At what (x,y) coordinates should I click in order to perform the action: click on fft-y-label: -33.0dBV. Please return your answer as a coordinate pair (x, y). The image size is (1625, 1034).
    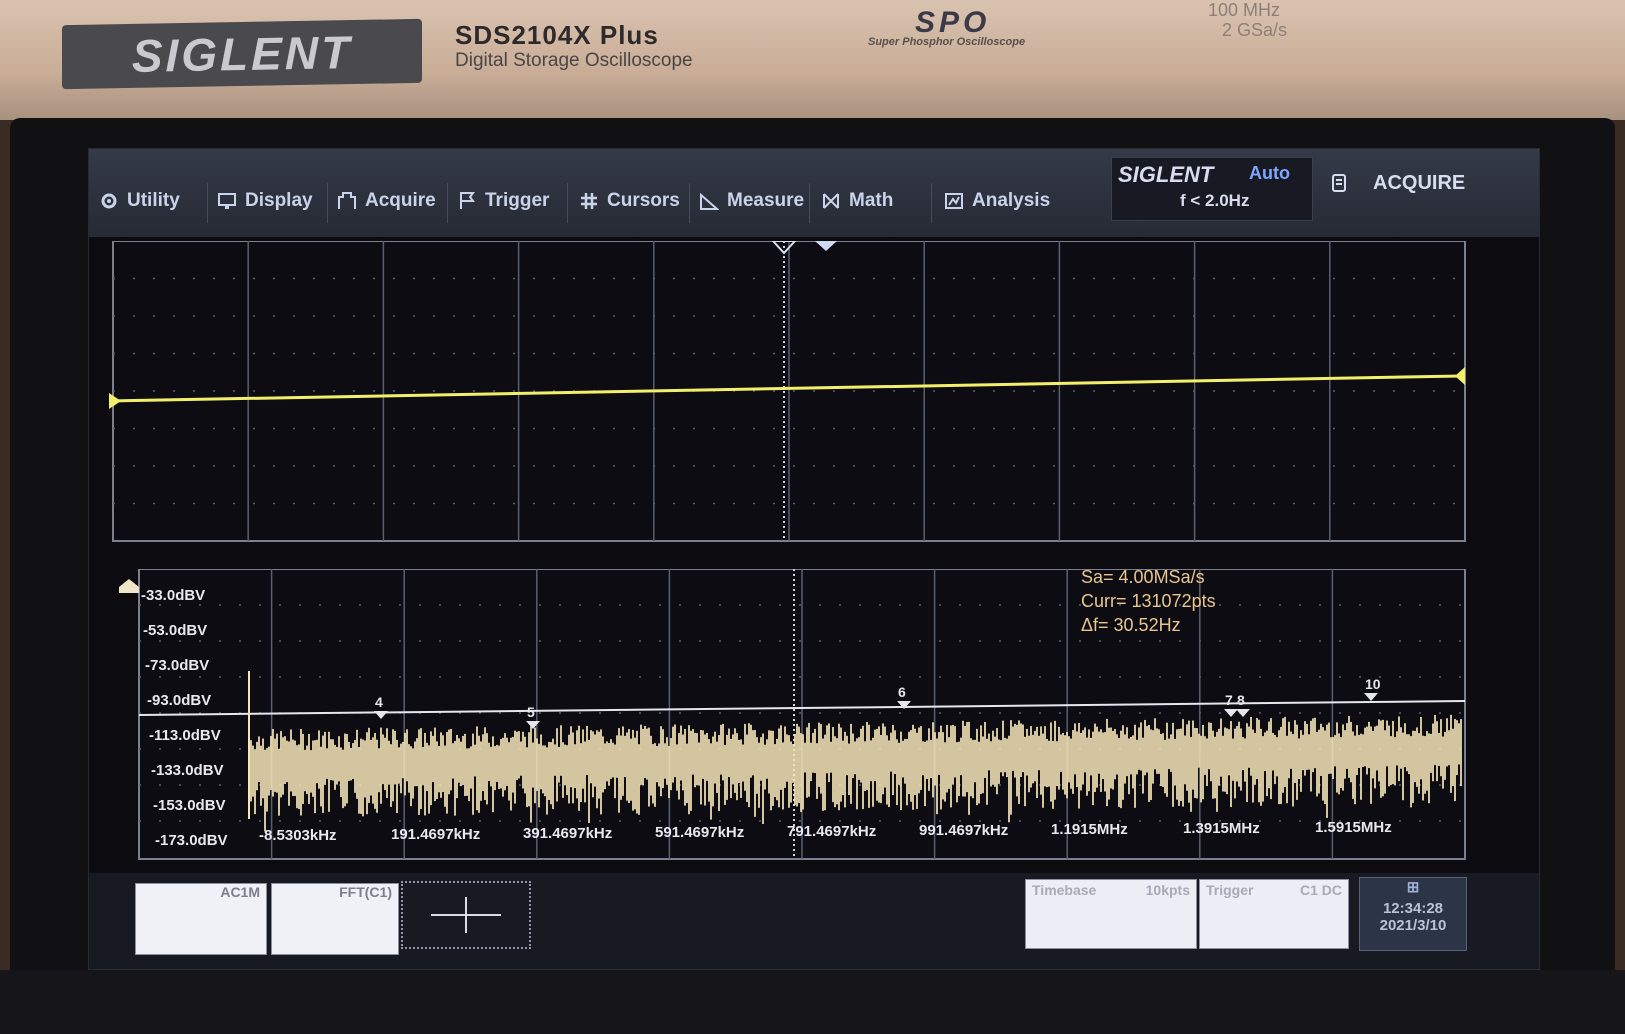
    Looking at the image, I should click on (173, 595).